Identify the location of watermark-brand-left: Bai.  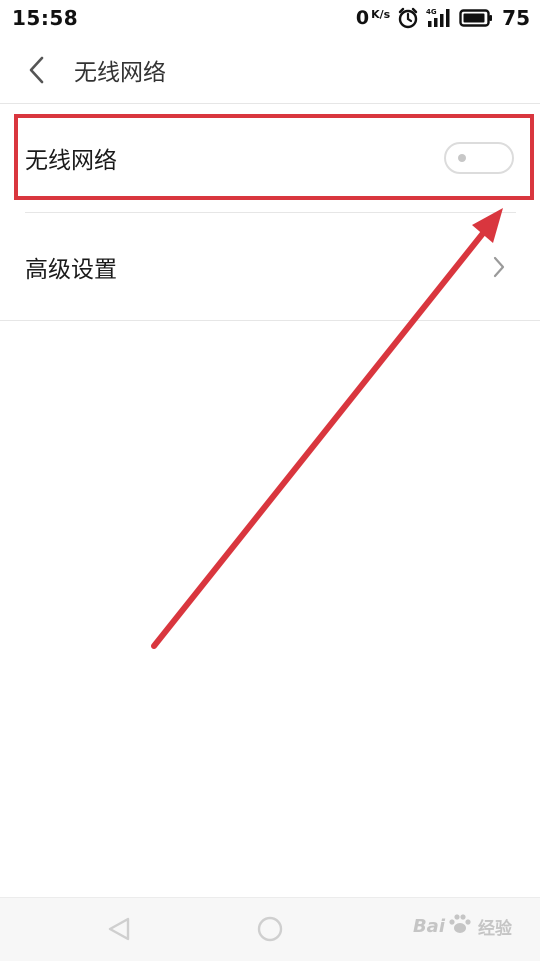
(428, 926).